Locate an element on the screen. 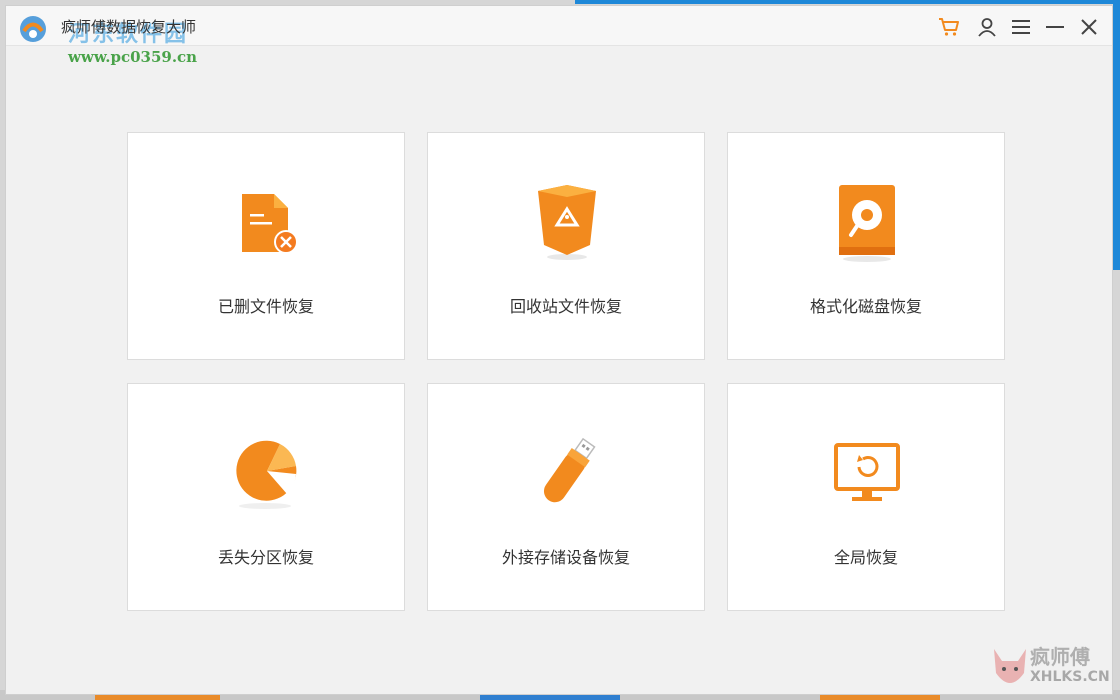  app-logo-icon is located at coordinates (33, 29).